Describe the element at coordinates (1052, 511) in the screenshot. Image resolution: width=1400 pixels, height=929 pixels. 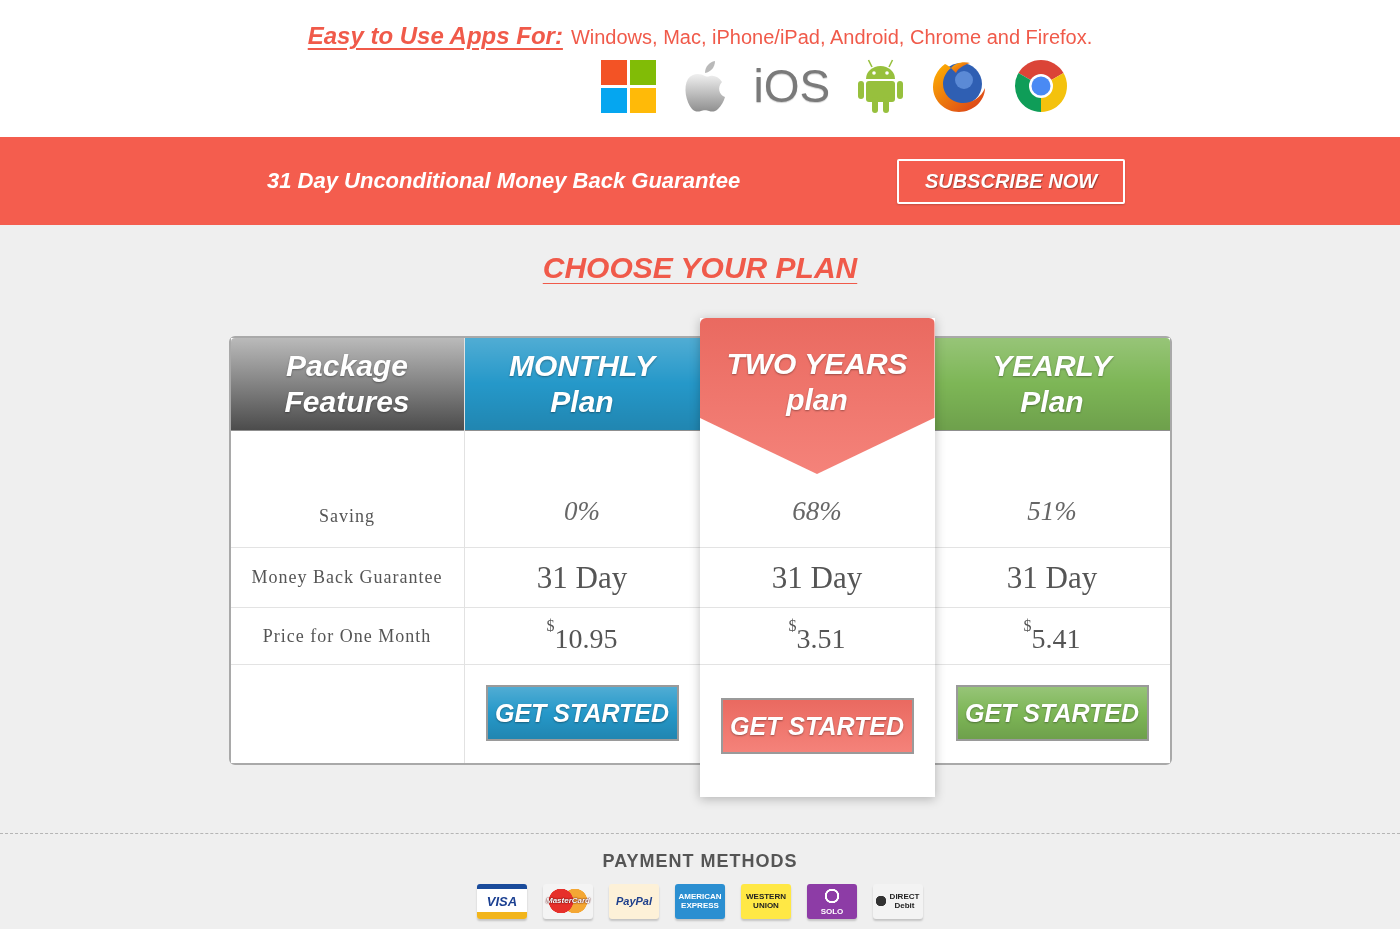
I see `saving-value: 51%` at that location.